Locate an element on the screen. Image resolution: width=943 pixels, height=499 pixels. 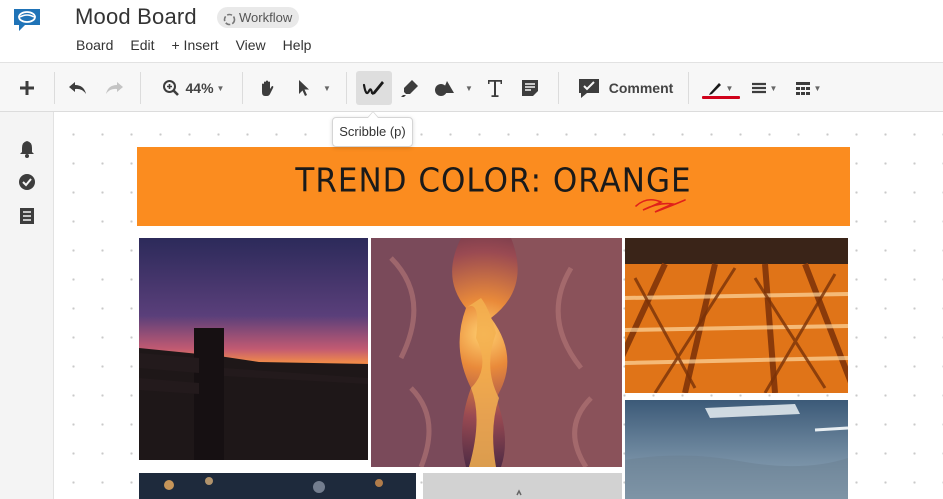
redo-button is located at coordinates (114, 88).